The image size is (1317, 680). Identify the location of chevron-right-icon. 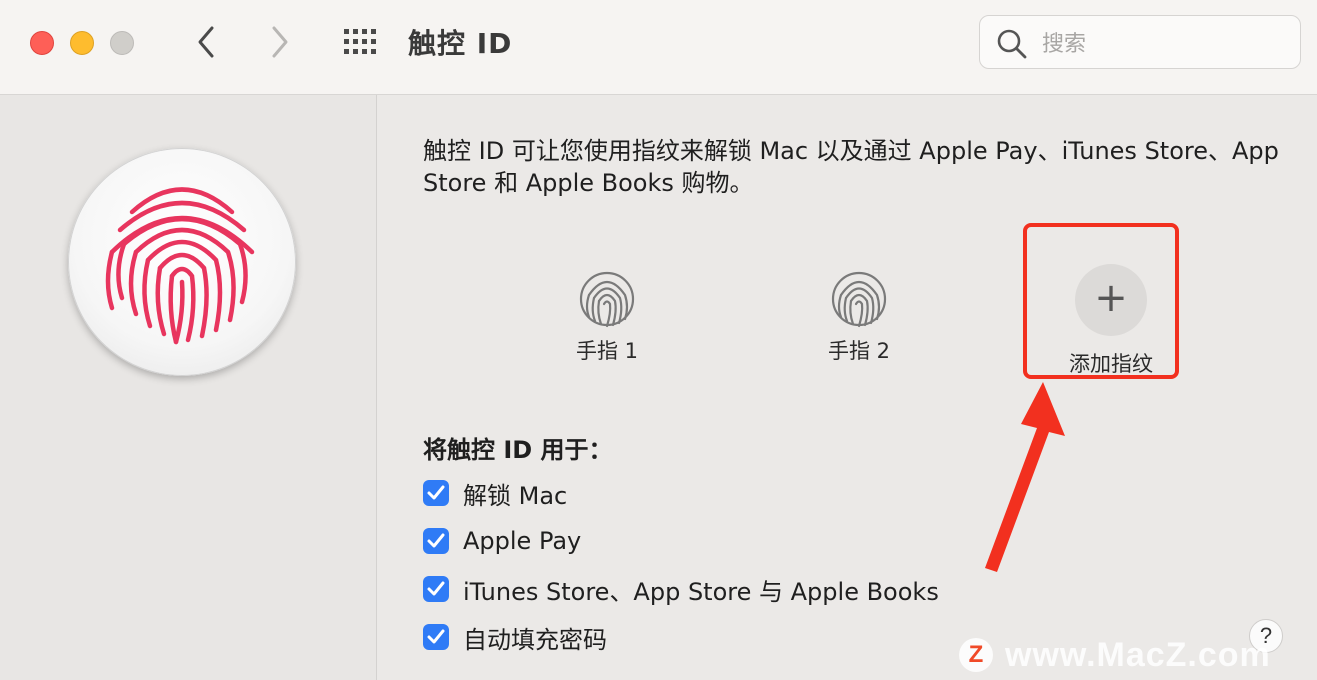
(280, 42).